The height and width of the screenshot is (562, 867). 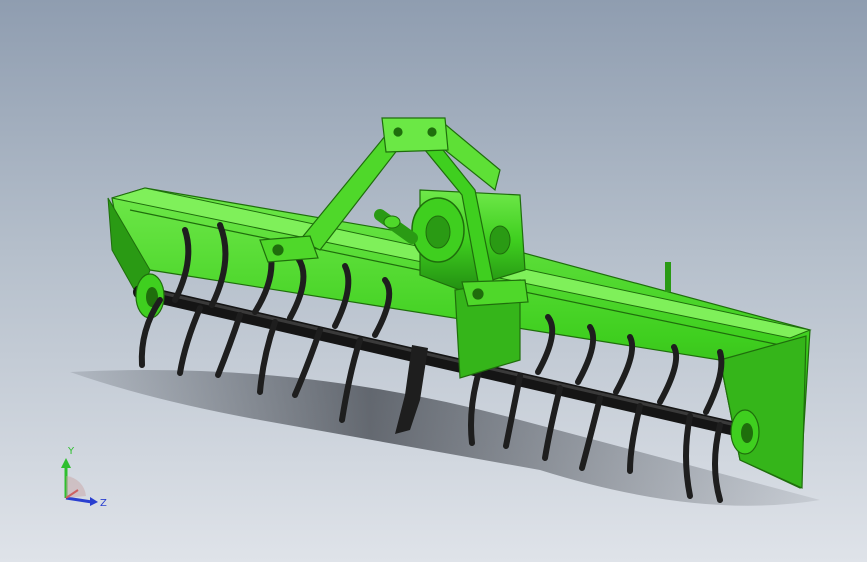 I want to click on z-axis-label: Z, so click(x=103, y=503).